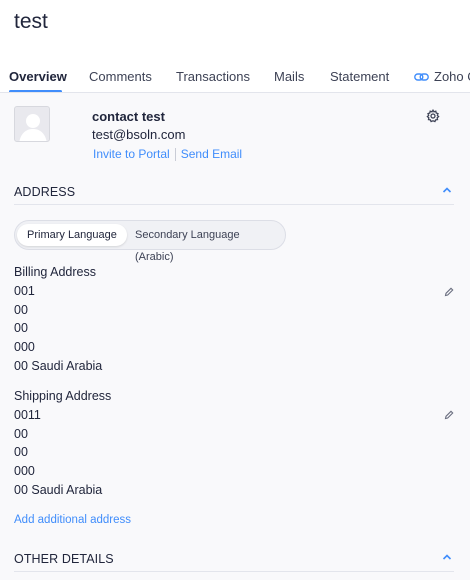  What do you see at coordinates (205, 243) in the screenshot?
I see `secondary-language-option: Secondary Language (Arabic)` at bounding box center [205, 243].